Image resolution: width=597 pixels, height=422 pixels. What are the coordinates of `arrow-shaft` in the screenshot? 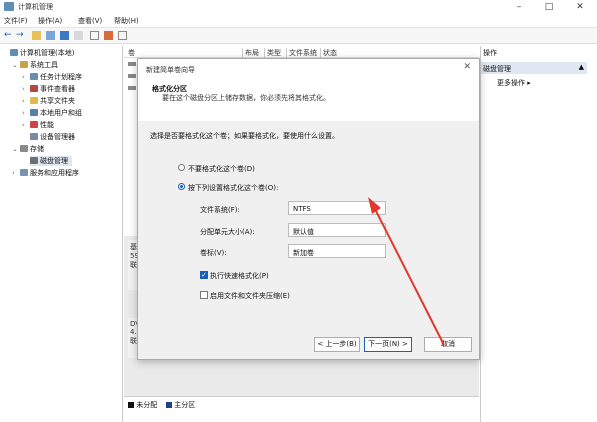 It's located at (409, 276).